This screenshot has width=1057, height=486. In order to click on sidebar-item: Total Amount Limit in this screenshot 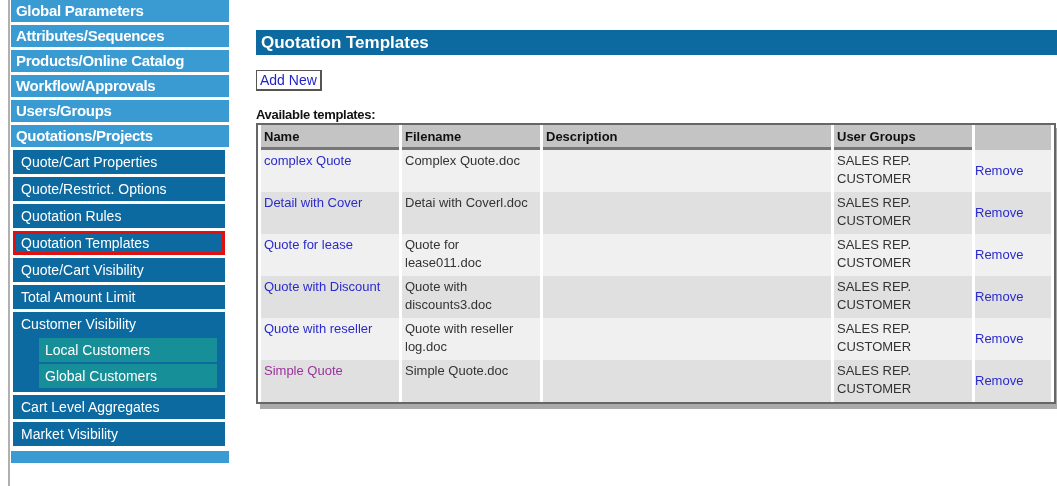, I will do `click(119, 297)`.